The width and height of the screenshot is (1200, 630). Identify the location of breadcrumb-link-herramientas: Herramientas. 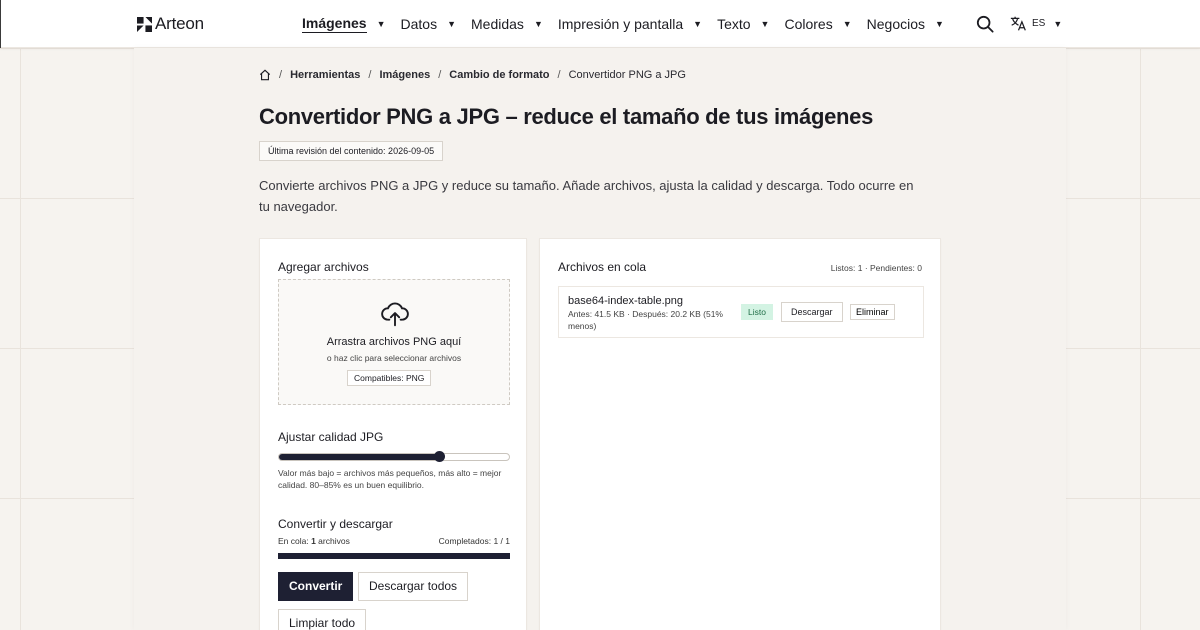
(325, 75).